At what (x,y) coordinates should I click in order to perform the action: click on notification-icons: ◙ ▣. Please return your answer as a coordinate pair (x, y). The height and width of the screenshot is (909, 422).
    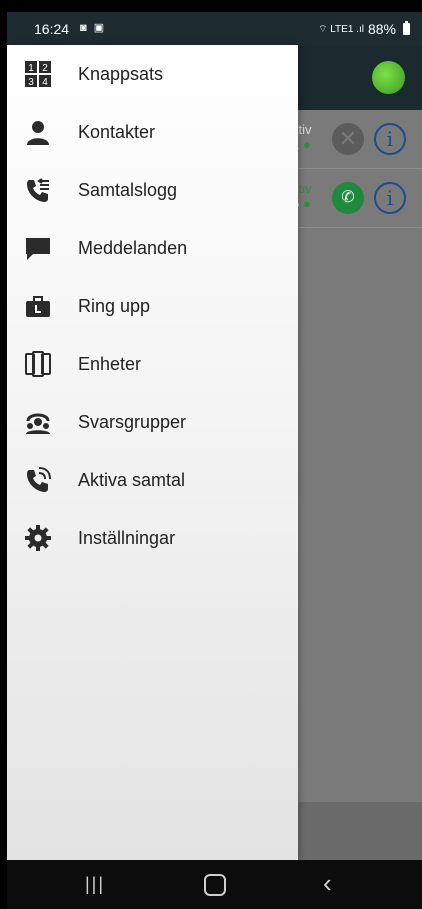
    Looking at the image, I should click on (93, 28).